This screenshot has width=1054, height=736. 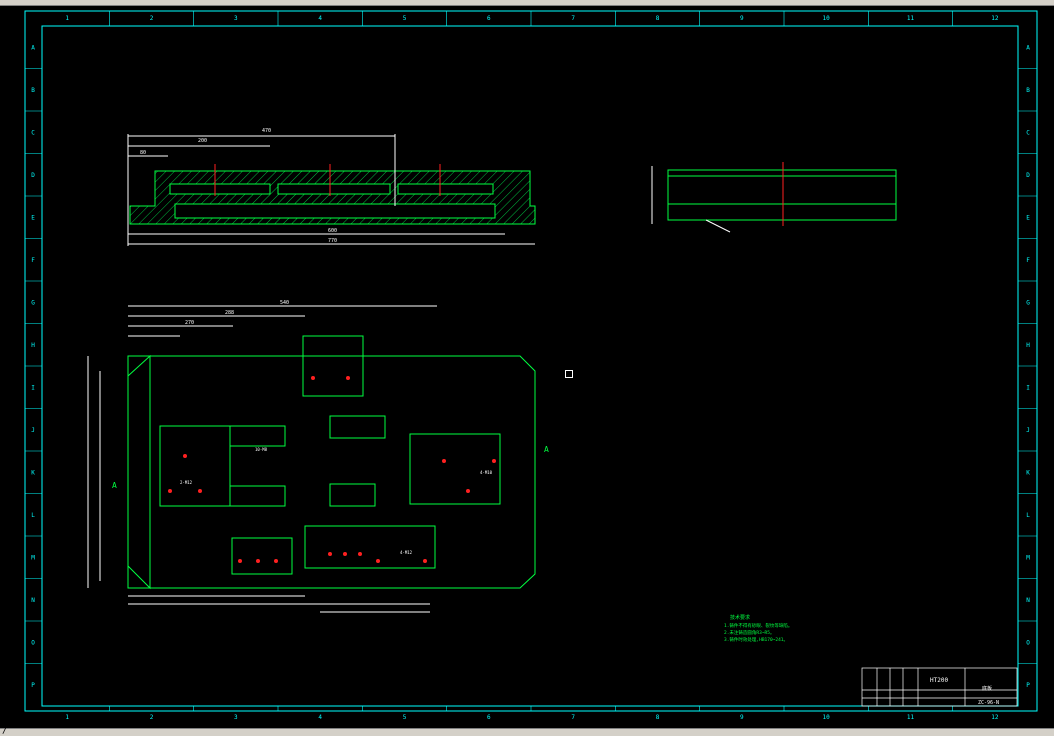 I want to click on notes-line-3: 3.铸件时效处理,HB170~241。, so click(x=756, y=639).